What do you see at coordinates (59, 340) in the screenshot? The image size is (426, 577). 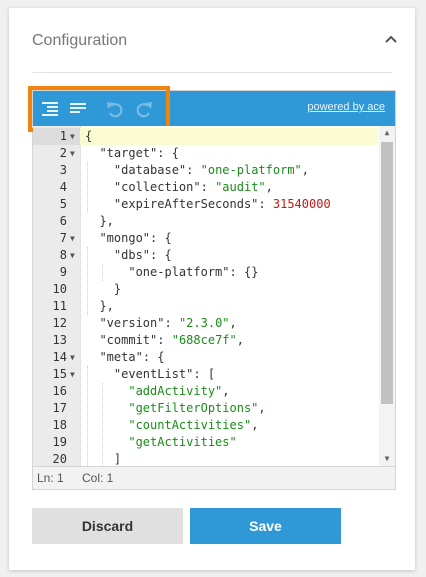 I see `line-number: 13` at bounding box center [59, 340].